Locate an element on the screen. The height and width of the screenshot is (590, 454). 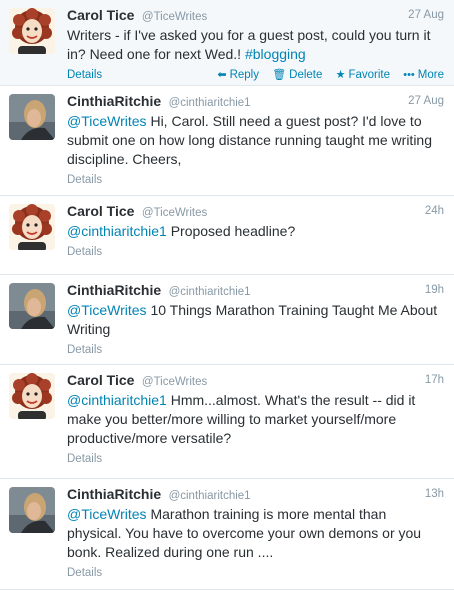
reply-arrow-icon: ⬅ is located at coordinates (222, 75).